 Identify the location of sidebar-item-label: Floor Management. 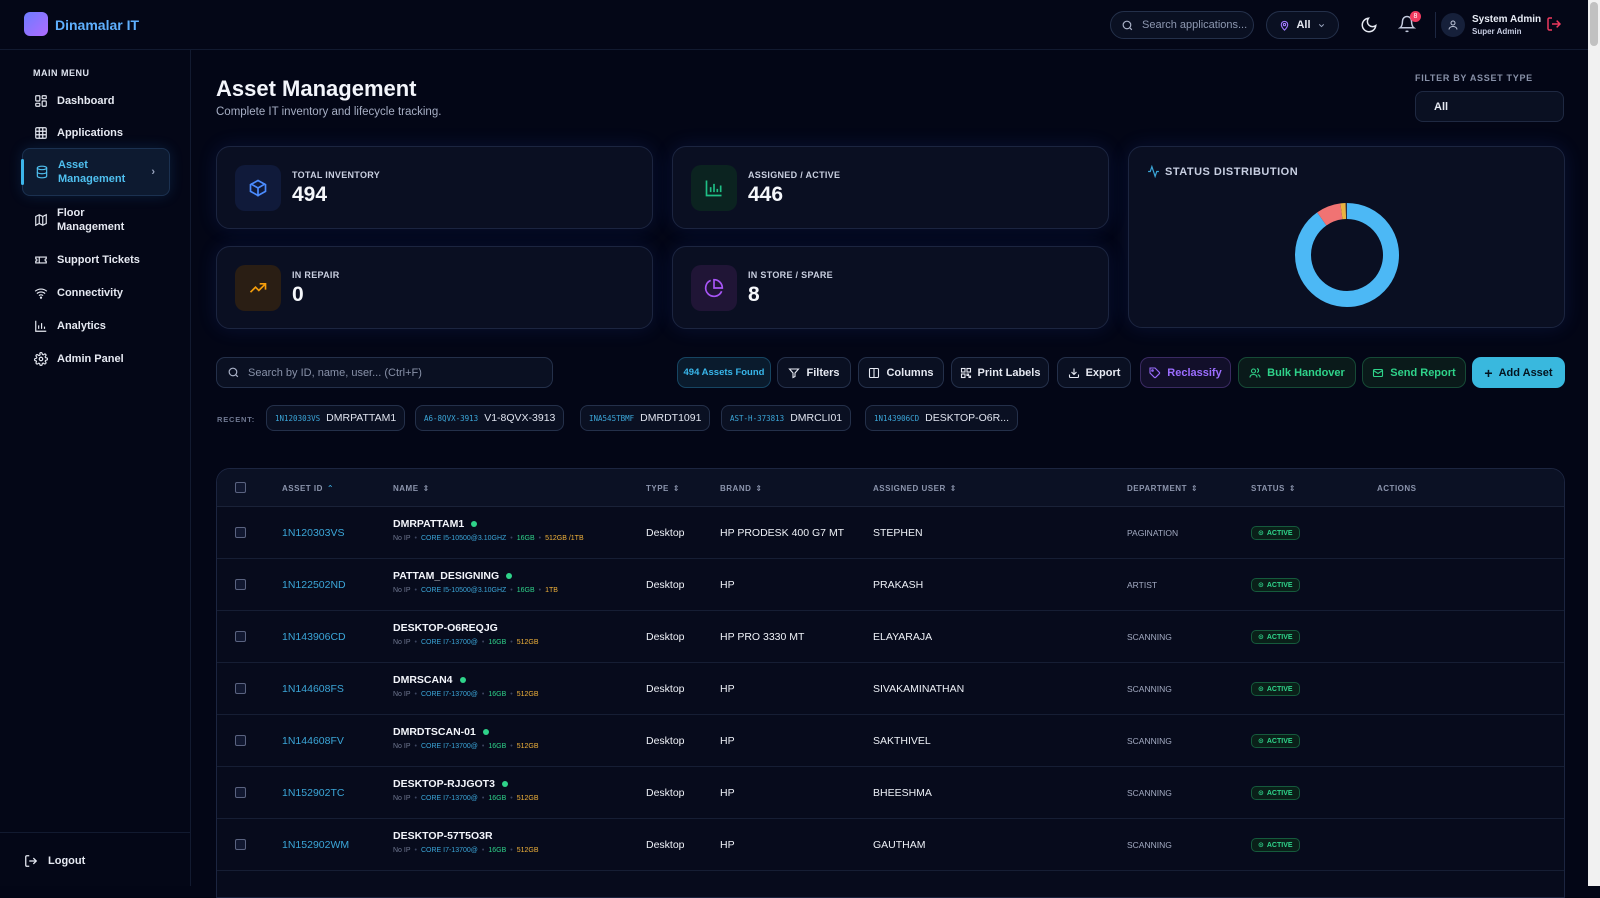
(97, 220).